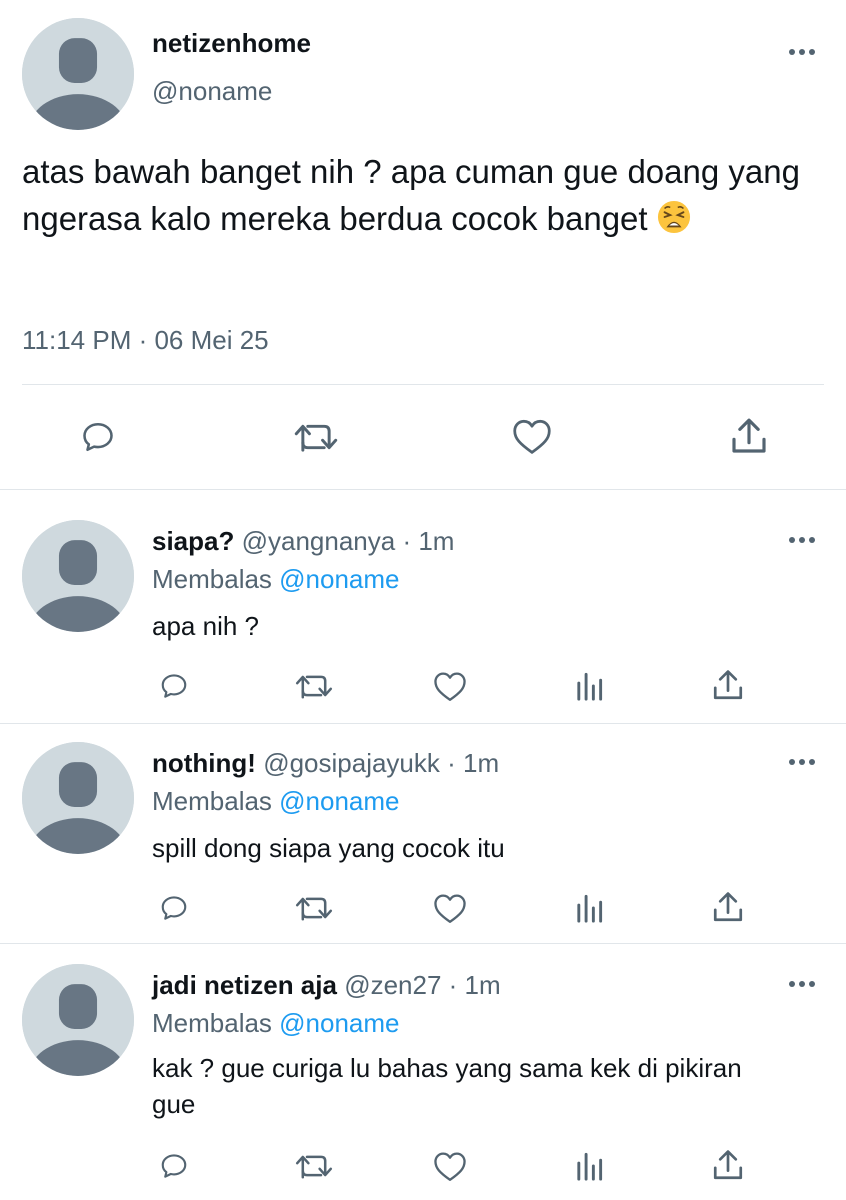  What do you see at coordinates (423, 384) in the screenshot?
I see `divider` at bounding box center [423, 384].